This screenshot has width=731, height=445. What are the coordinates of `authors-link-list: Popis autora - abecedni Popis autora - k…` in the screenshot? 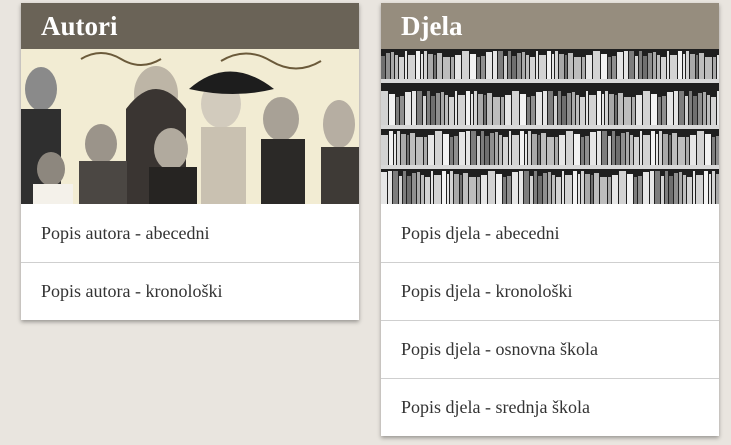 It's located at (190, 262).